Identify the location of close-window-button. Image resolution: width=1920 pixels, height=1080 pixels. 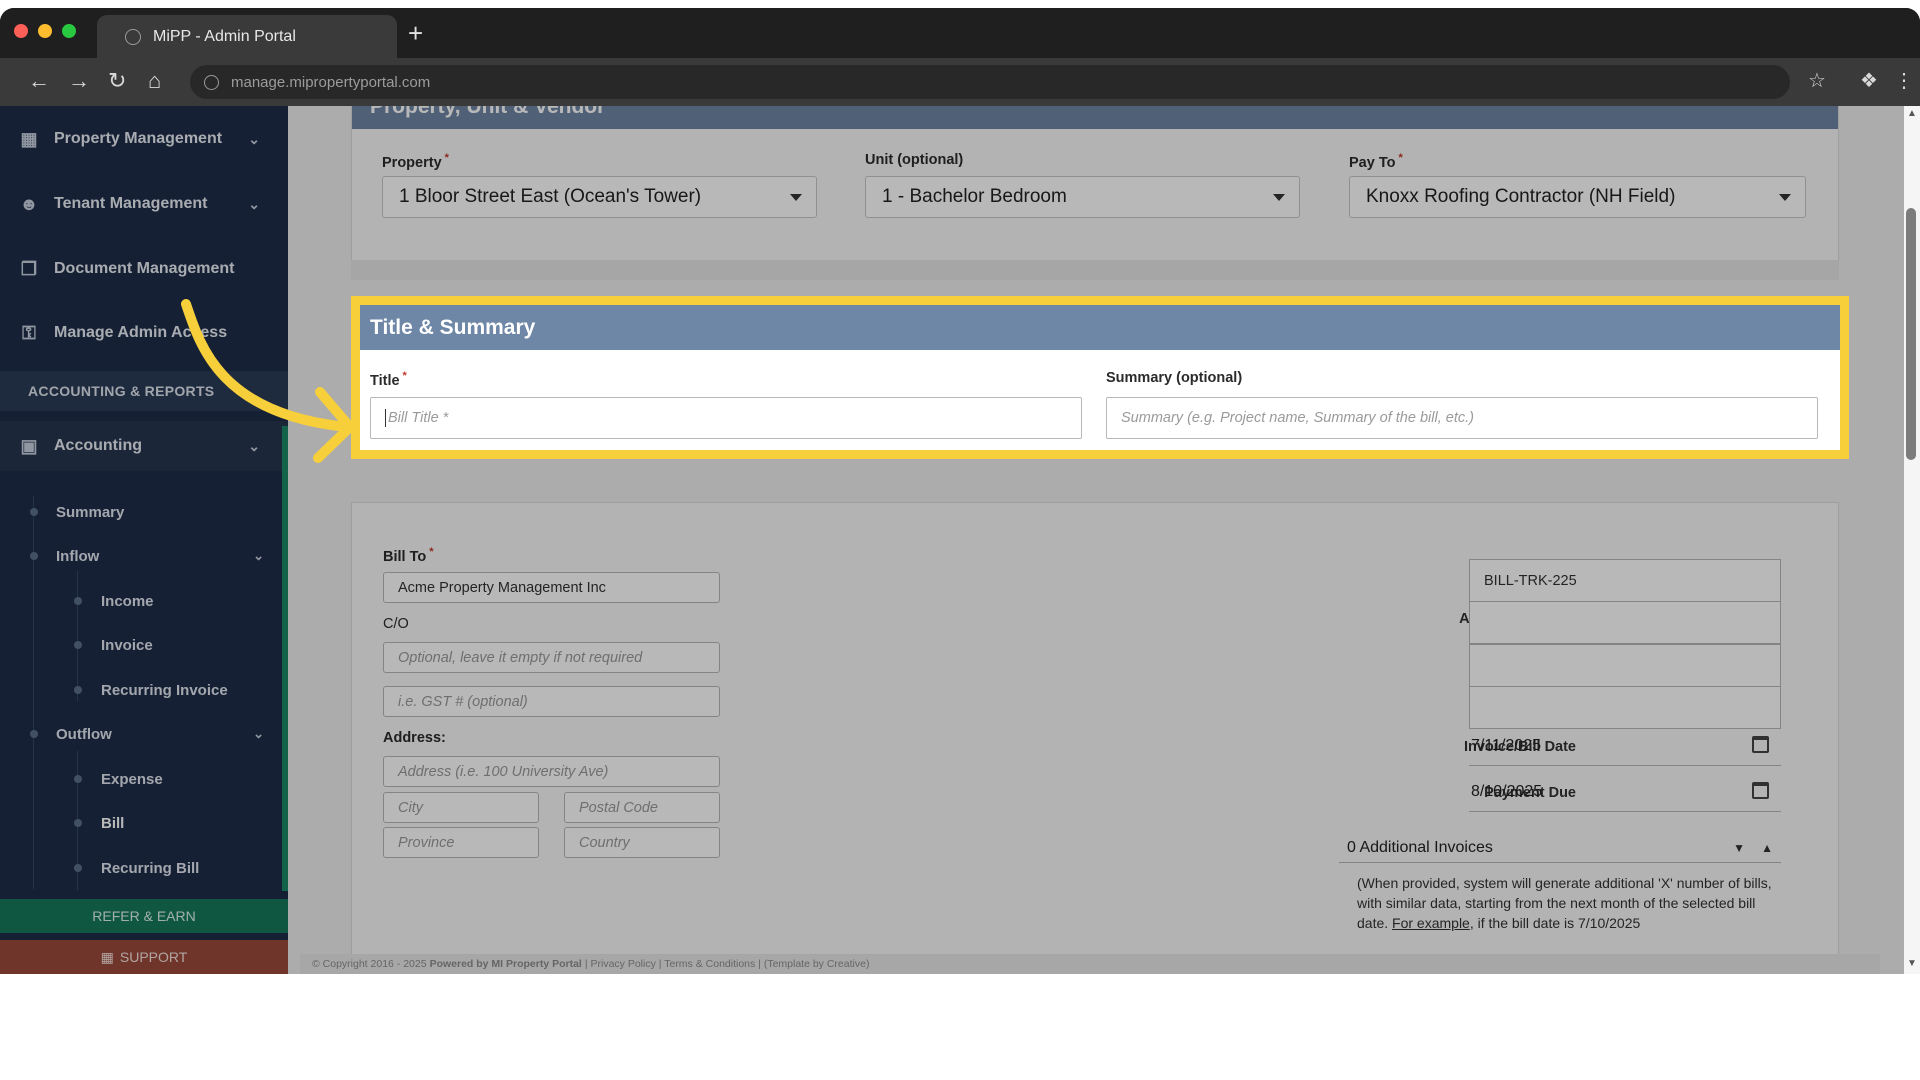
(21, 31).